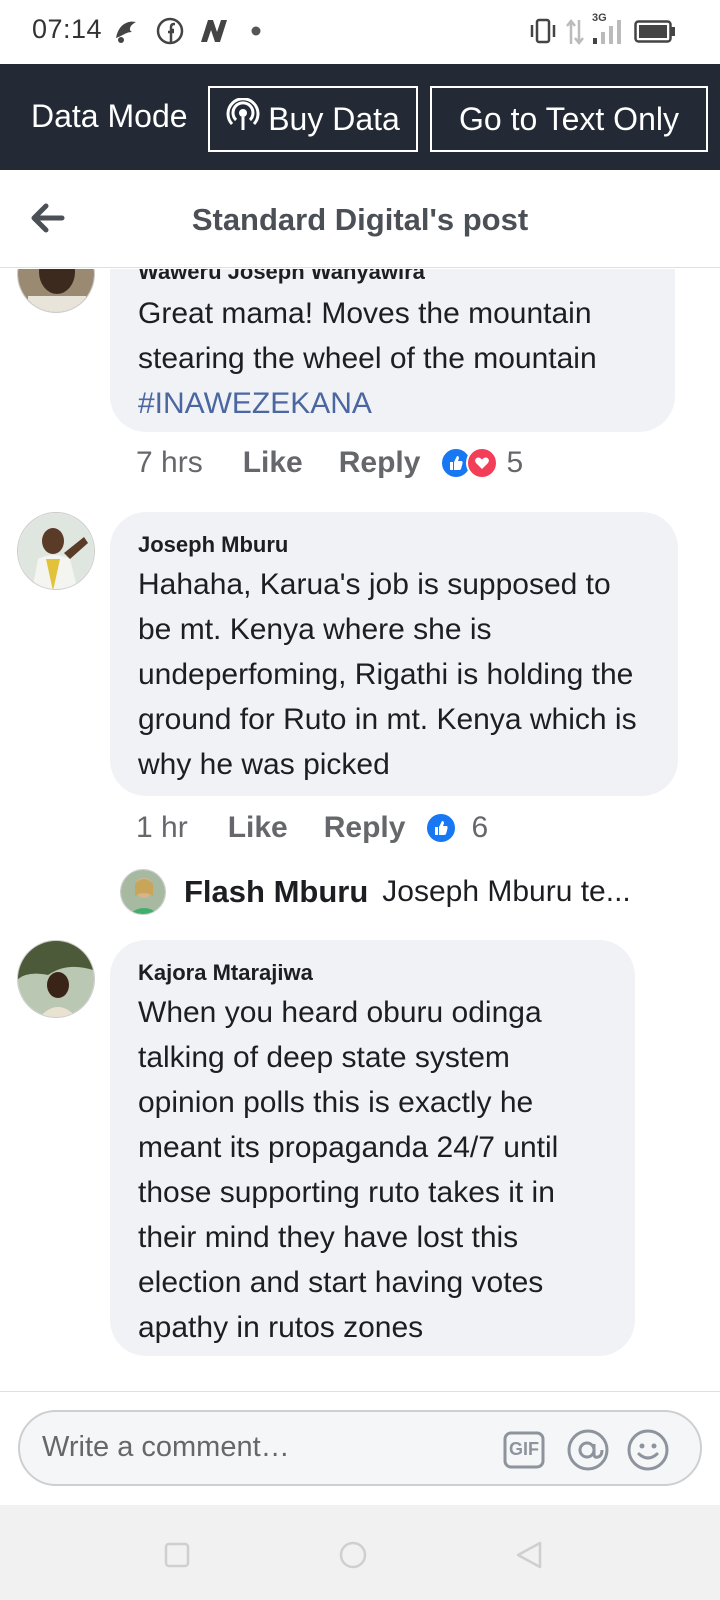 This screenshot has height=1600, width=720. I want to click on page-title: Standard Digital's post, so click(360, 219).